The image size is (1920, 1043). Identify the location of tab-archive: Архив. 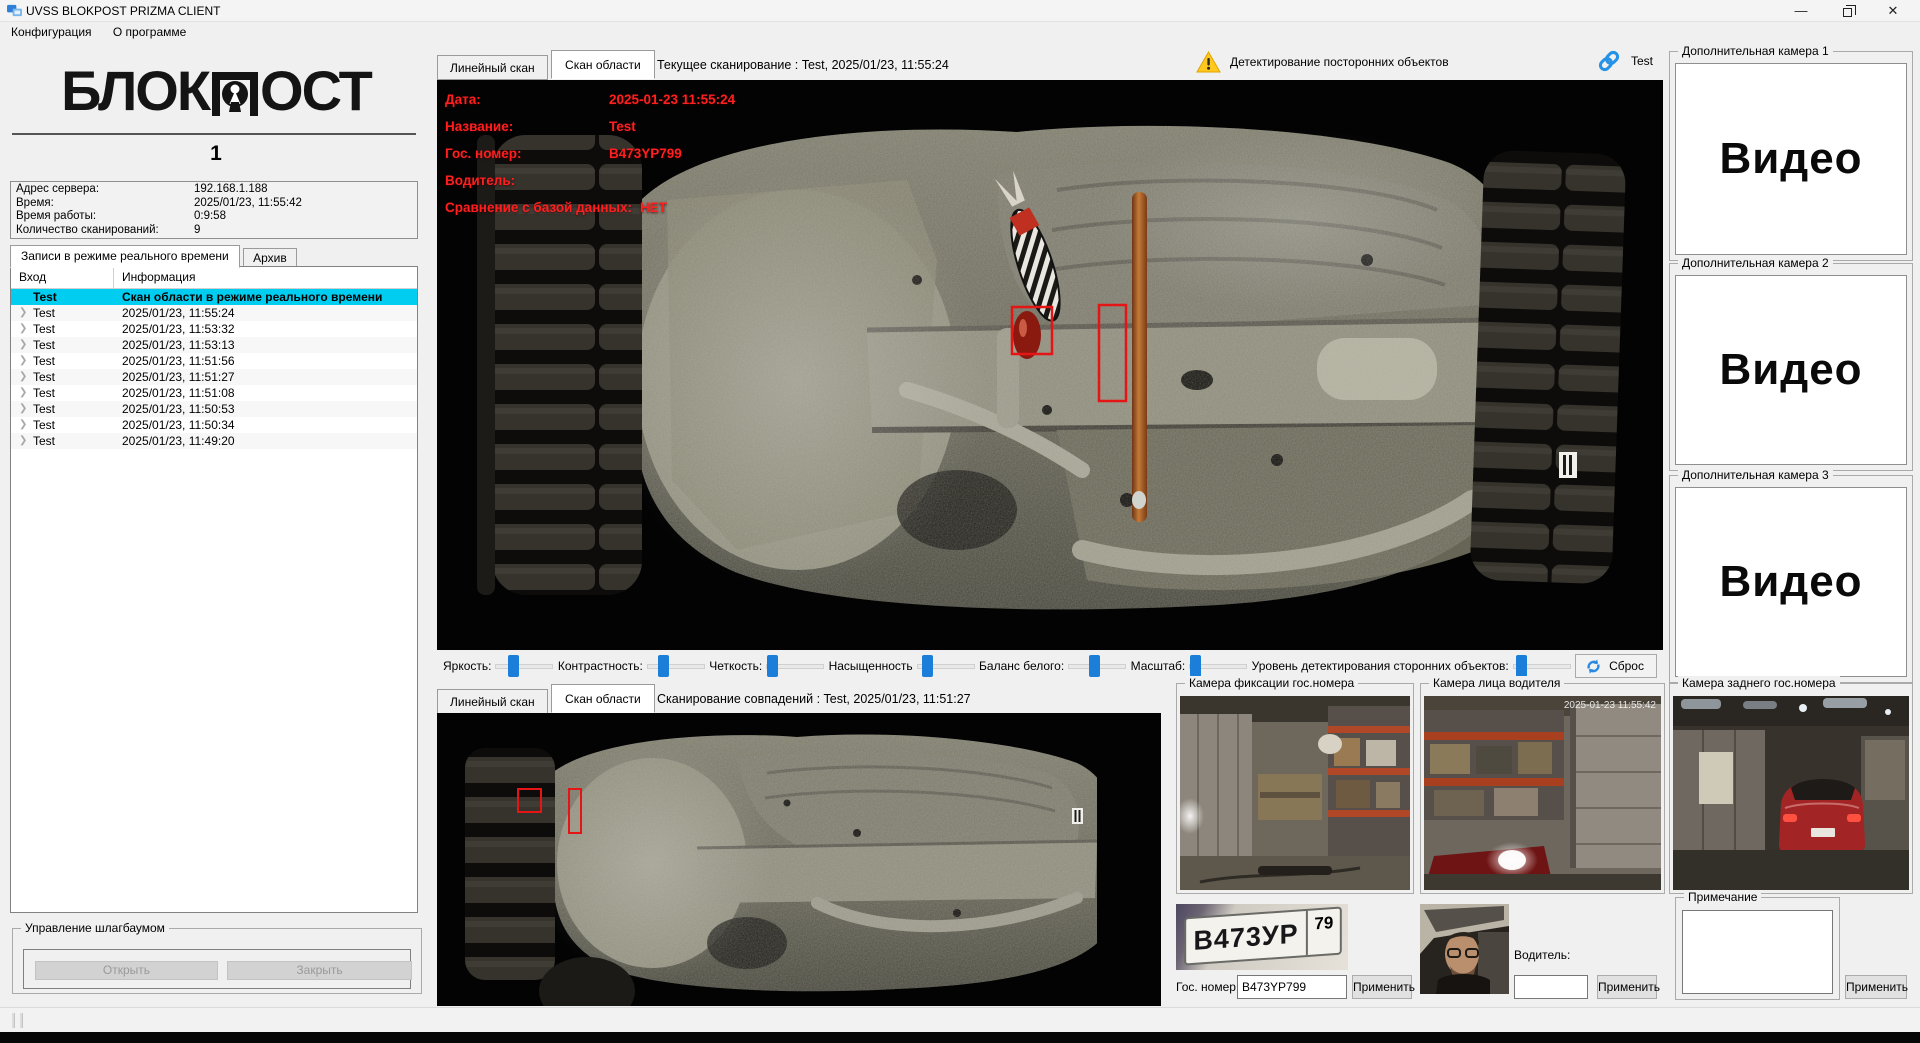
(270, 258).